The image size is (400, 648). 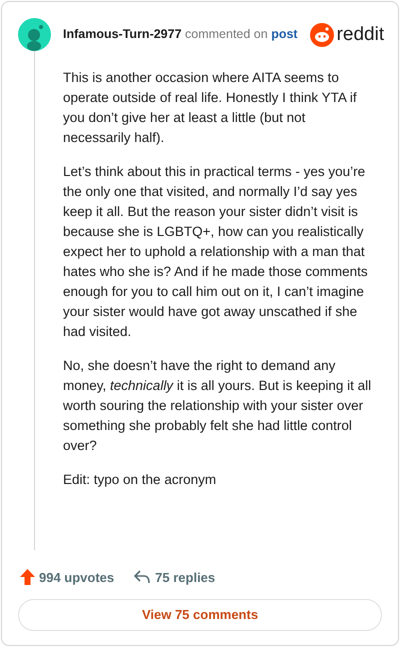 What do you see at coordinates (217, 406) in the screenshot?
I see `comment-paragraph: No, she doesn’t have the right to demand any money, technically it is all yours. But is keeping it all worth souring the relationship with your sister over something she probably felt she had little control over?` at bounding box center [217, 406].